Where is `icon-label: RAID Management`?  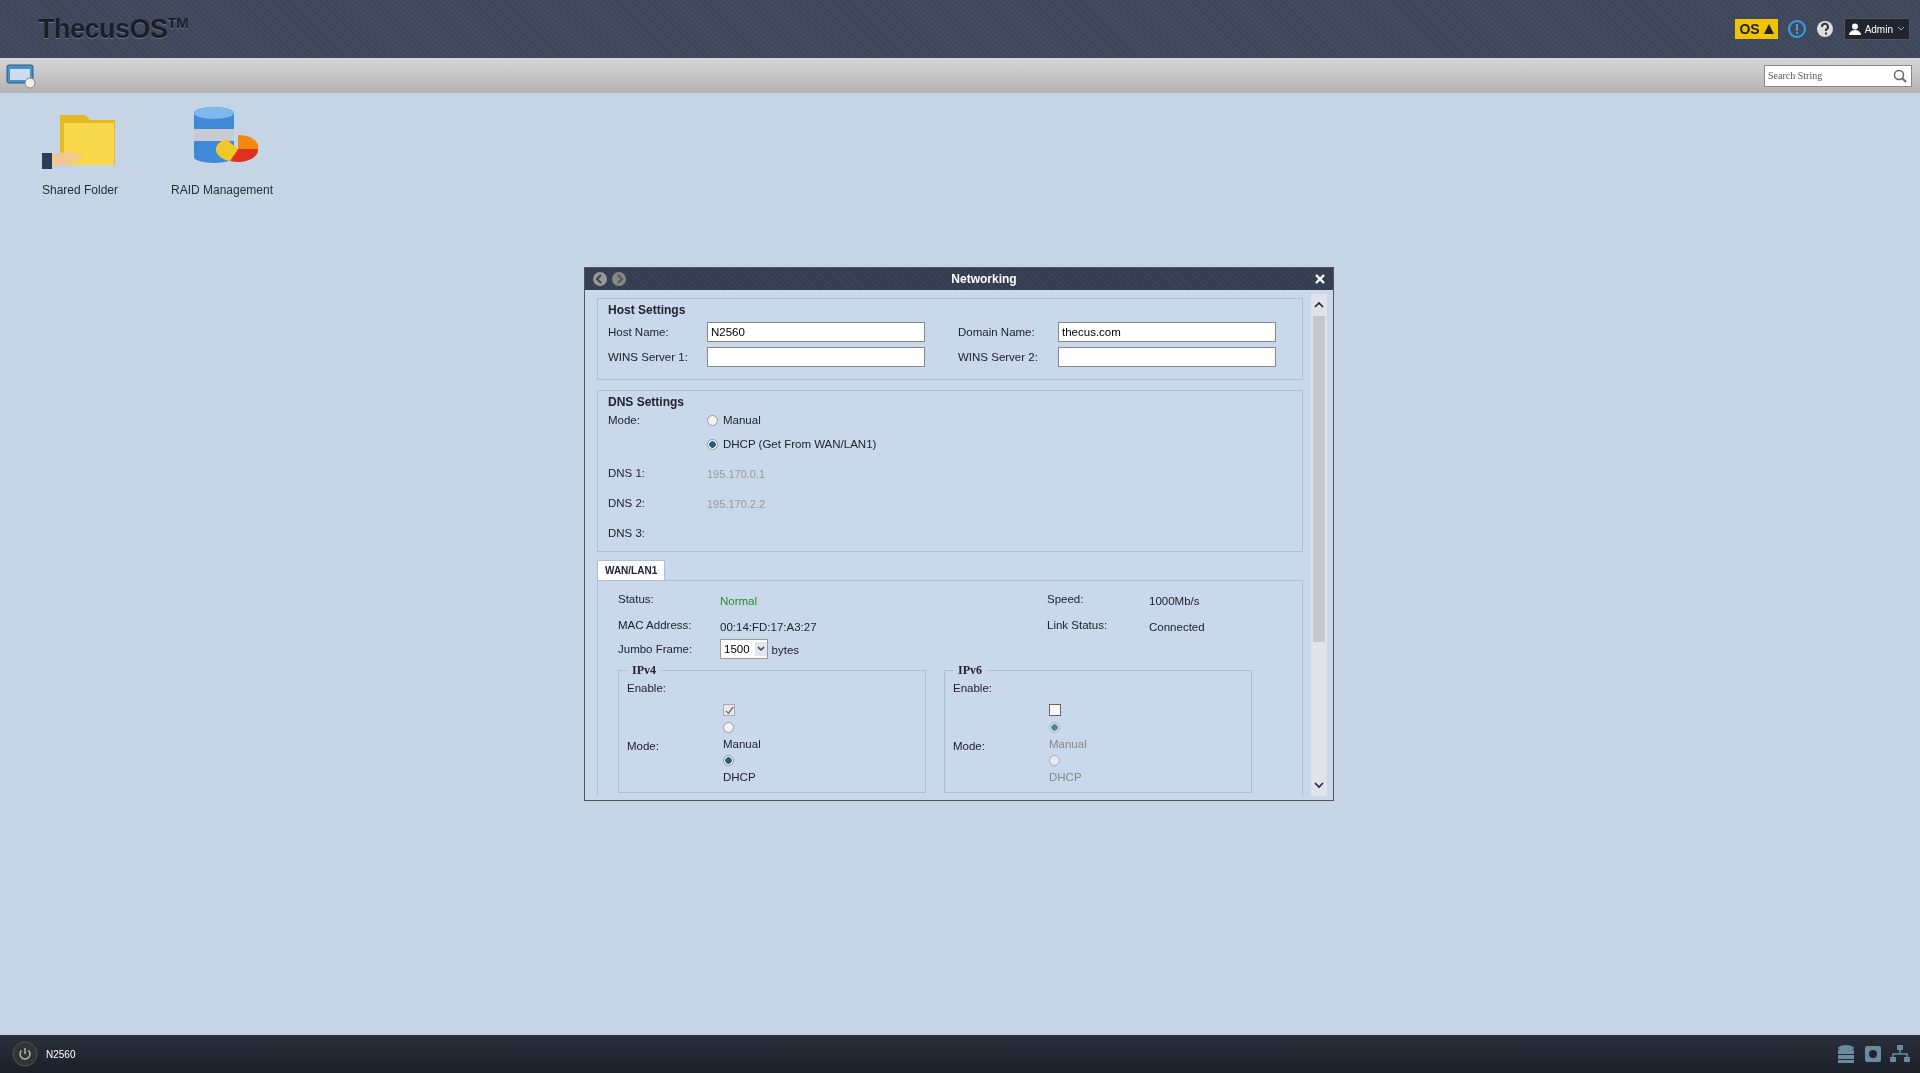 icon-label: RAID Management is located at coordinates (221, 190).